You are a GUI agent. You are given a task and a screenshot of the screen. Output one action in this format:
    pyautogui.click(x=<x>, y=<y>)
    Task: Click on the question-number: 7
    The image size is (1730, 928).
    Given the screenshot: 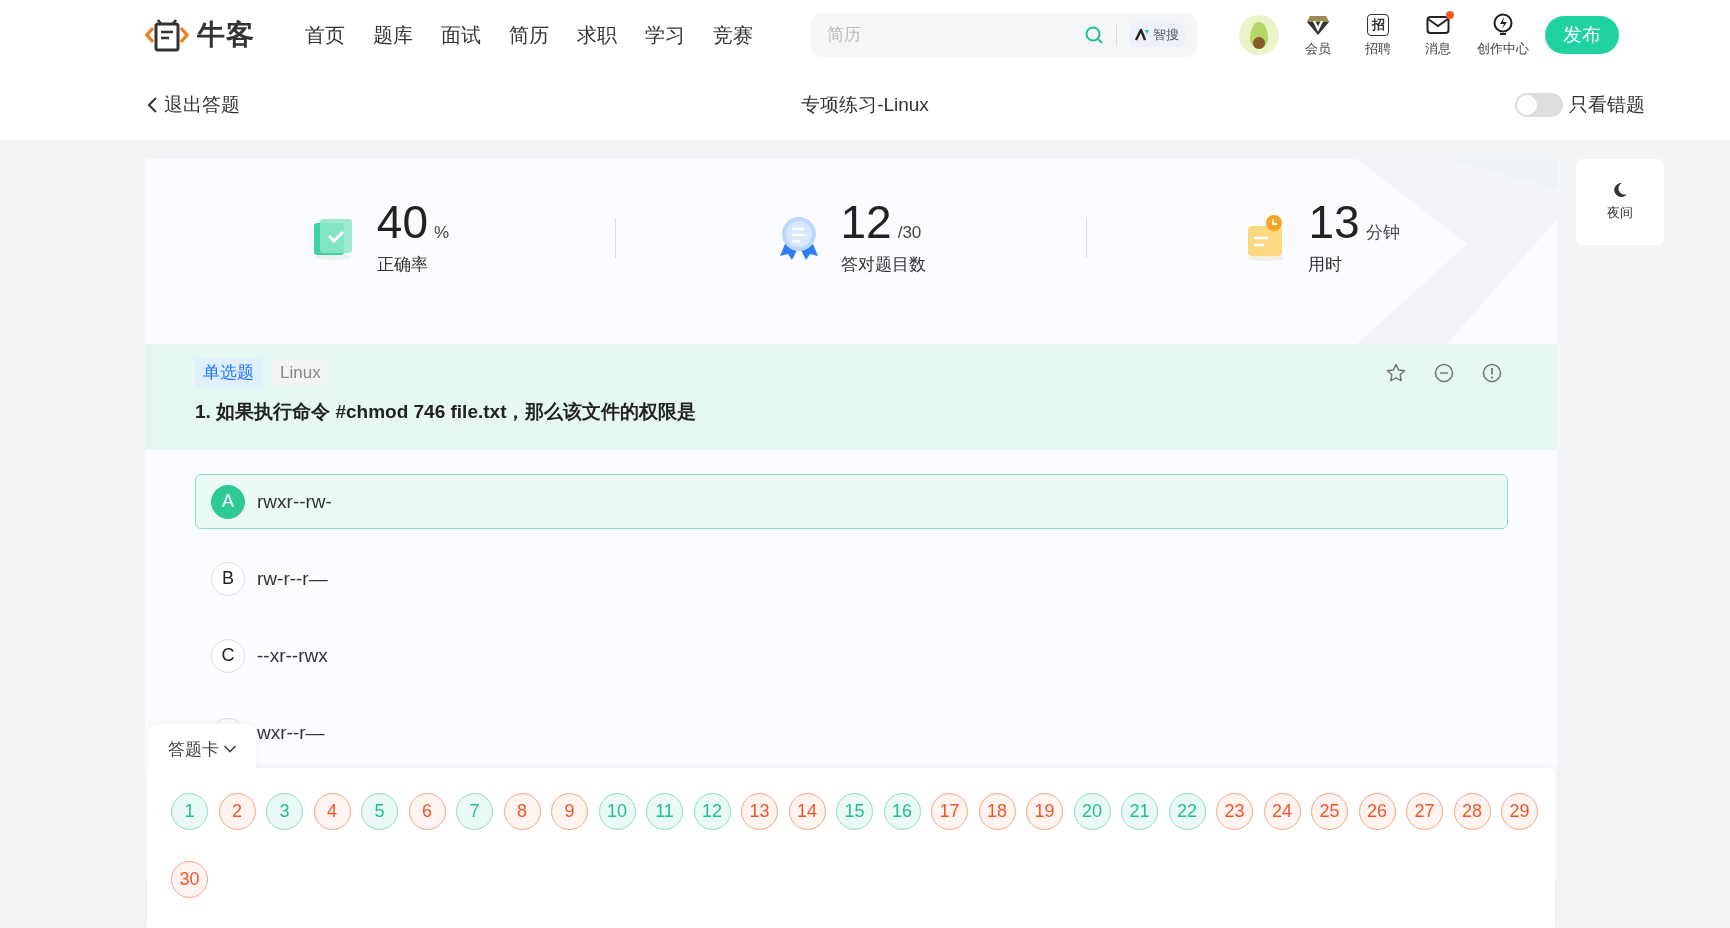 What is the action you would take?
    pyautogui.click(x=474, y=811)
    